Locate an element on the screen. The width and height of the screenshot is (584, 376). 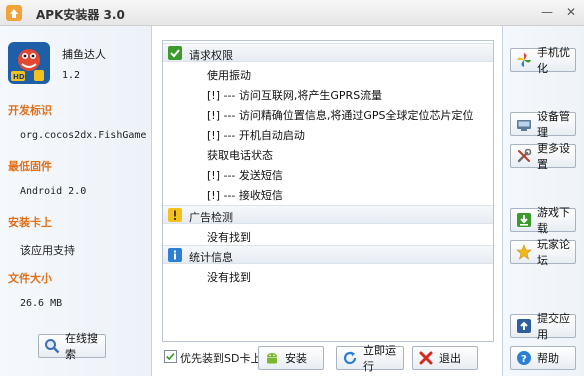
list-item: [!] --- 接收短信 is located at coordinates (245, 195).